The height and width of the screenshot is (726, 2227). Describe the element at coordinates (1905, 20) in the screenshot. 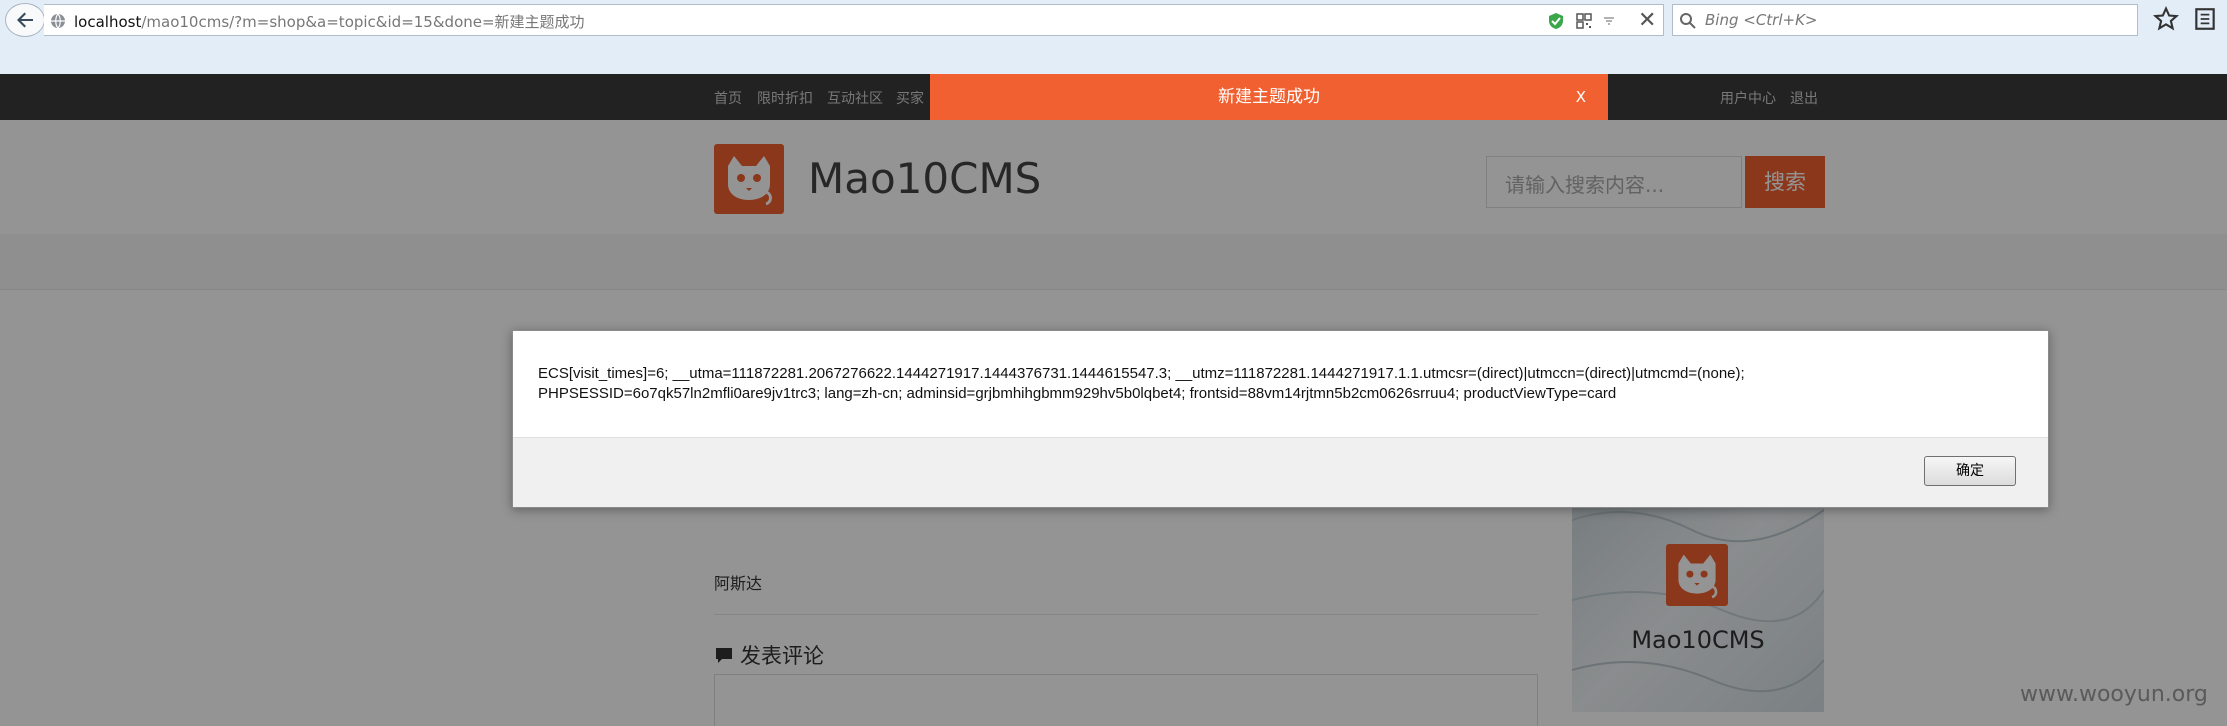

I see `search-bar: Bing <Ctrl+K>` at that location.